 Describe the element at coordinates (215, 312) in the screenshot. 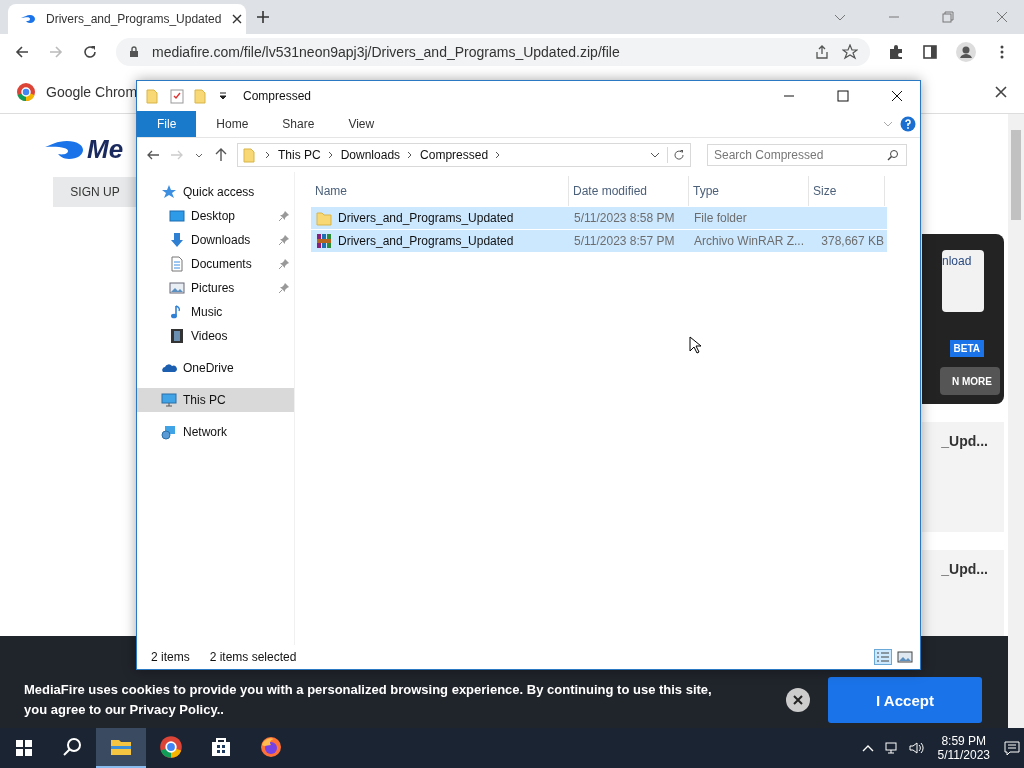

I see `nav-item: Music` at that location.